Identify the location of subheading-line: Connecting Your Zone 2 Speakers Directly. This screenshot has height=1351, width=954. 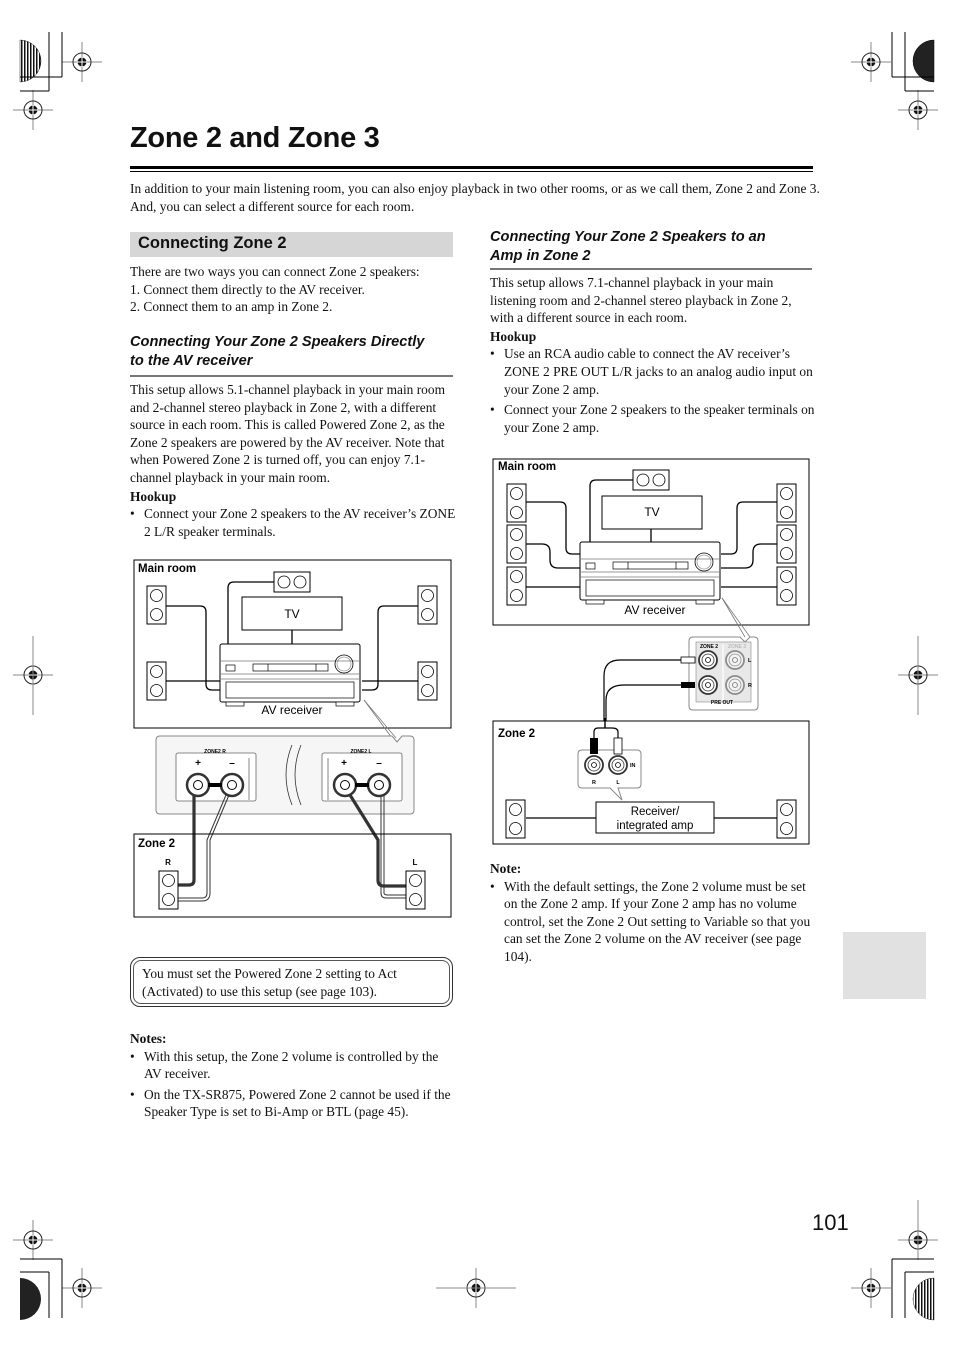
(277, 342).